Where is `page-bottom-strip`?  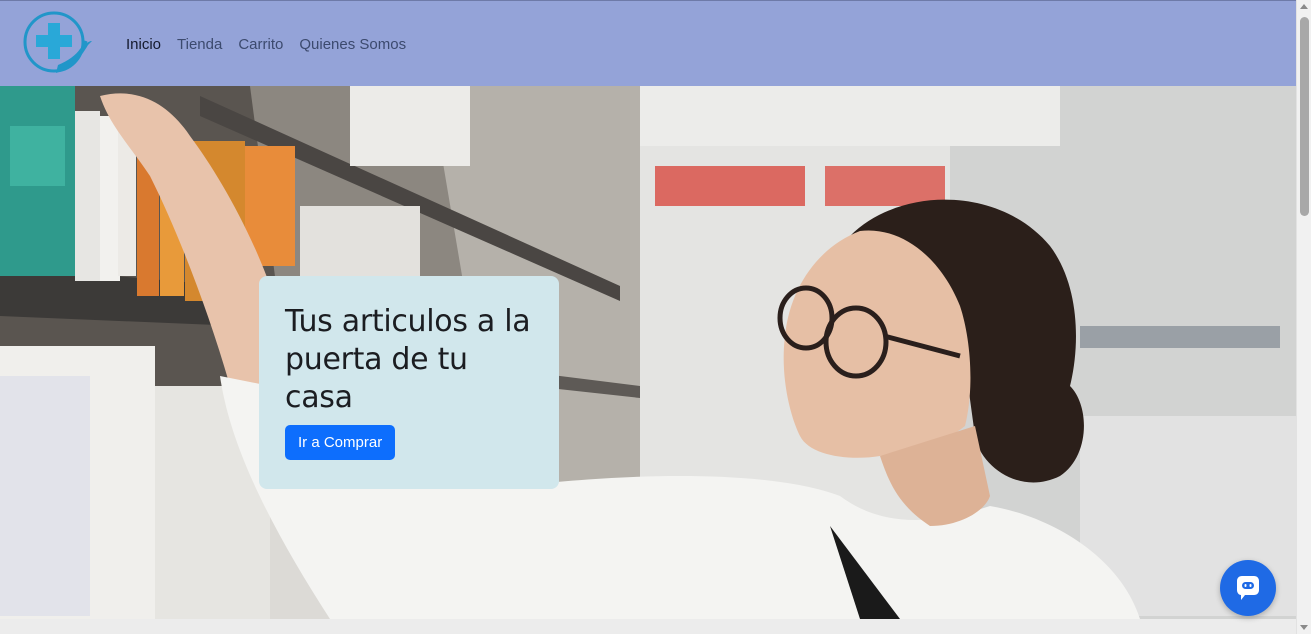 page-bottom-strip is located at coordinates (648, 626).